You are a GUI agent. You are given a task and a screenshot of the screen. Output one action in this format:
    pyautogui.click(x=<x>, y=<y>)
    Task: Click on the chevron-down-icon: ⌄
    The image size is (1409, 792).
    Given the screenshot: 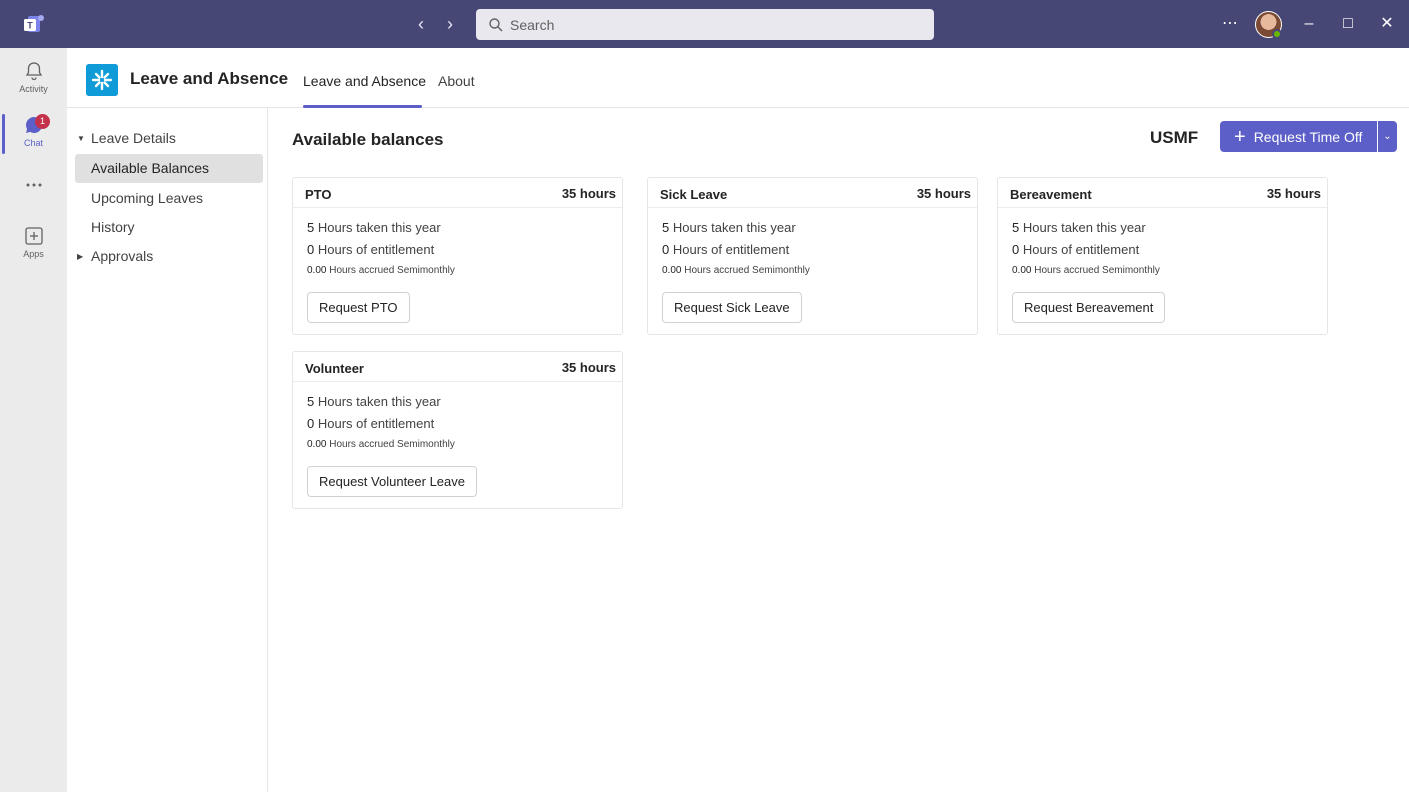 What is the action you would take?
    pyautogui.click(x=1387, y=136)
    